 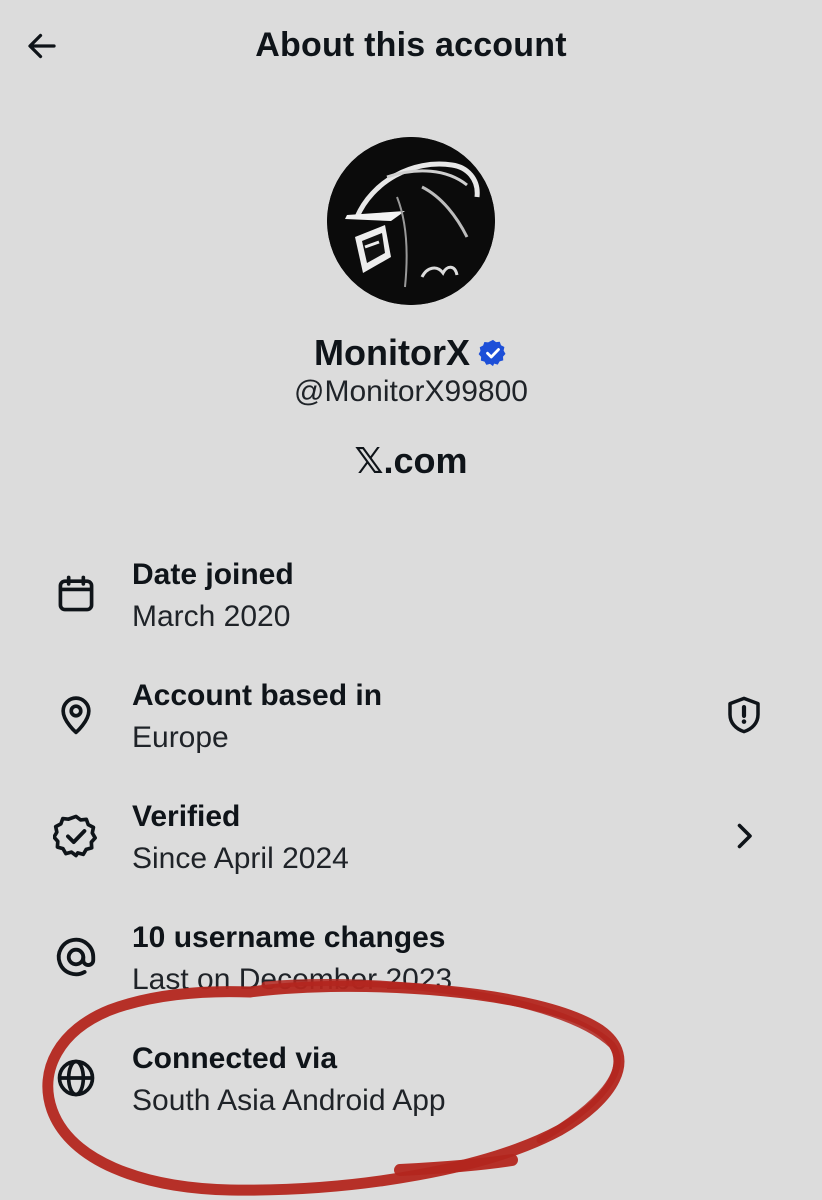 What do you see at coordinates (411, 45) in the screenshot?
I see `page-title: About this account` at bounding box center [411, 45].